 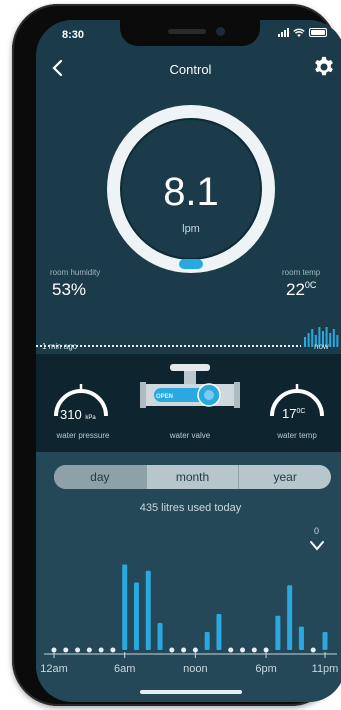 What do you see at coordinates (195, 669) in the screenshot?
I see `chart-x-label: noon` at bounding box center [195, 669].